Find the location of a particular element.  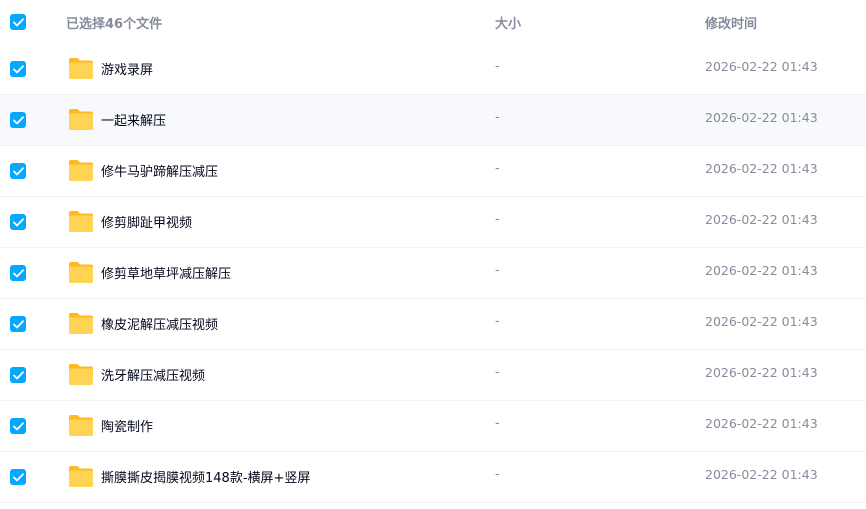

file-name: 陶瓷制作 is located at coordinates (127, 425).